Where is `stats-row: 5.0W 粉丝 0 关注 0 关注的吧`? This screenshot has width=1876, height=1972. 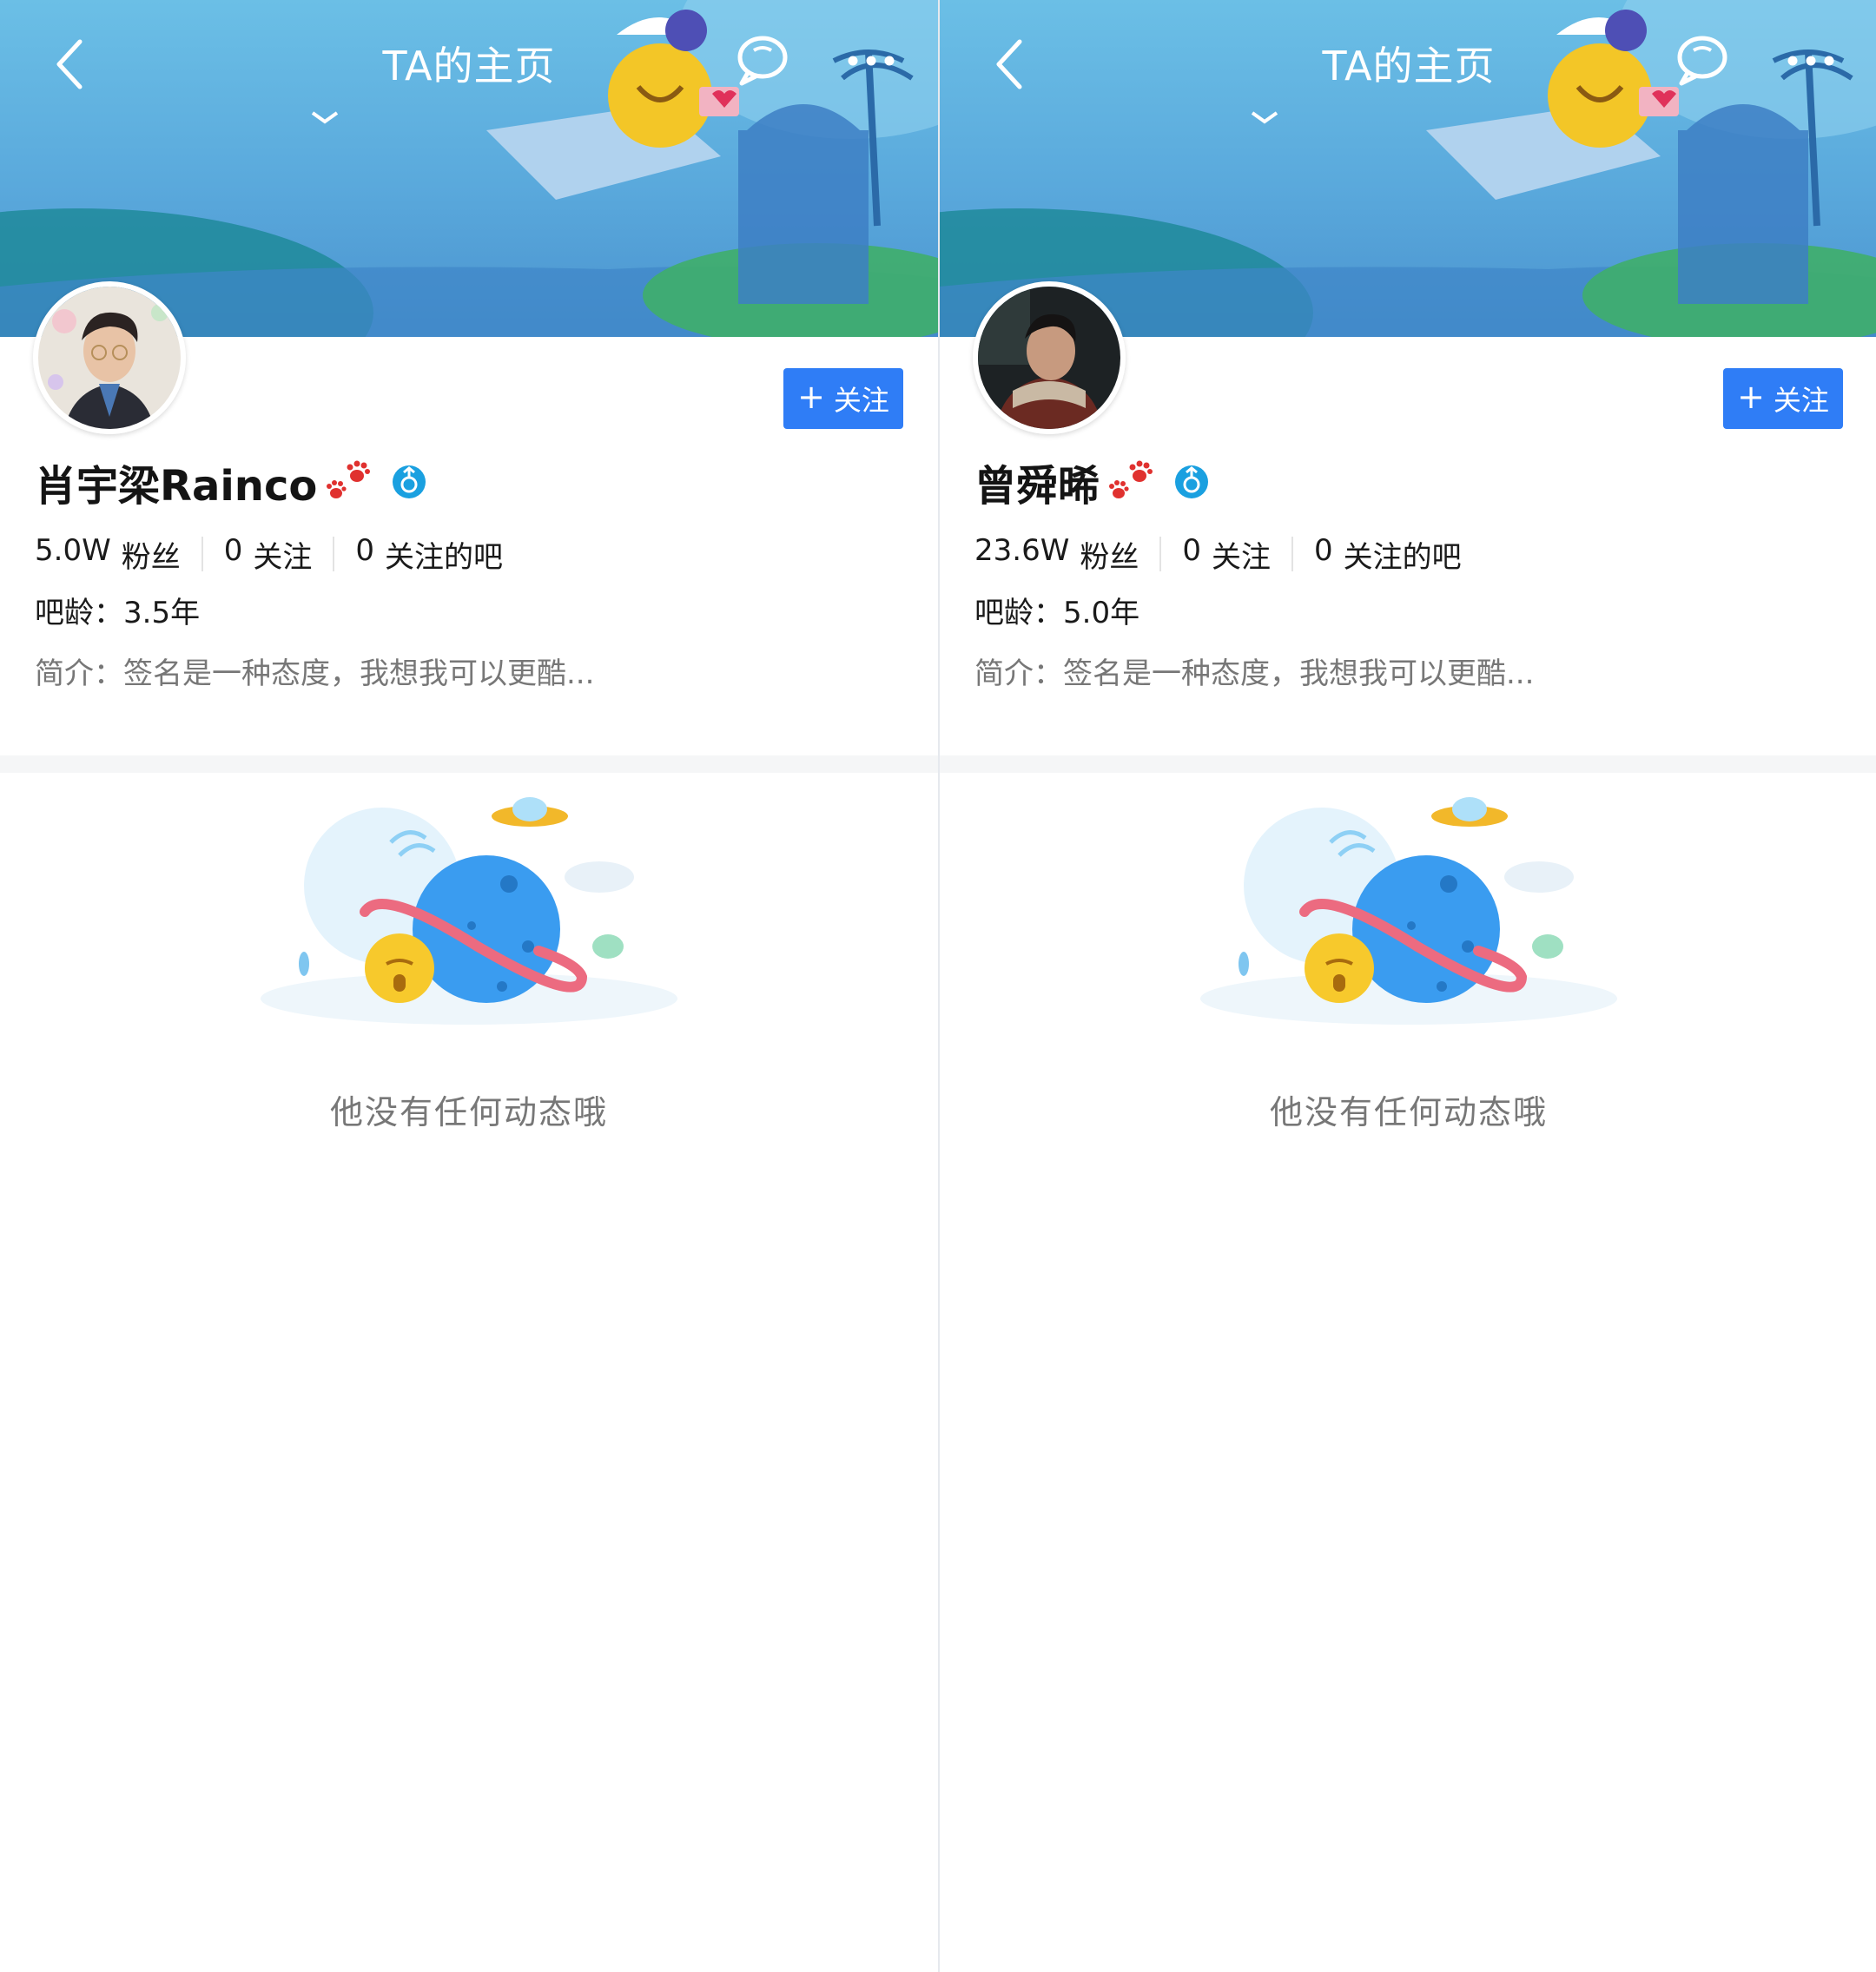 stats-row: 5.0W 粉丝 0 关注 0 关注的吧 is located at coordinates (269, 554).